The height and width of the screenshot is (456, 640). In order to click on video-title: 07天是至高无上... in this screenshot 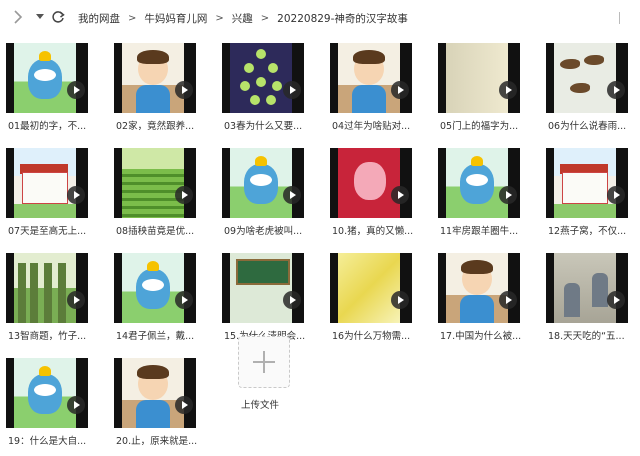, I will do `click(50, 230)`.